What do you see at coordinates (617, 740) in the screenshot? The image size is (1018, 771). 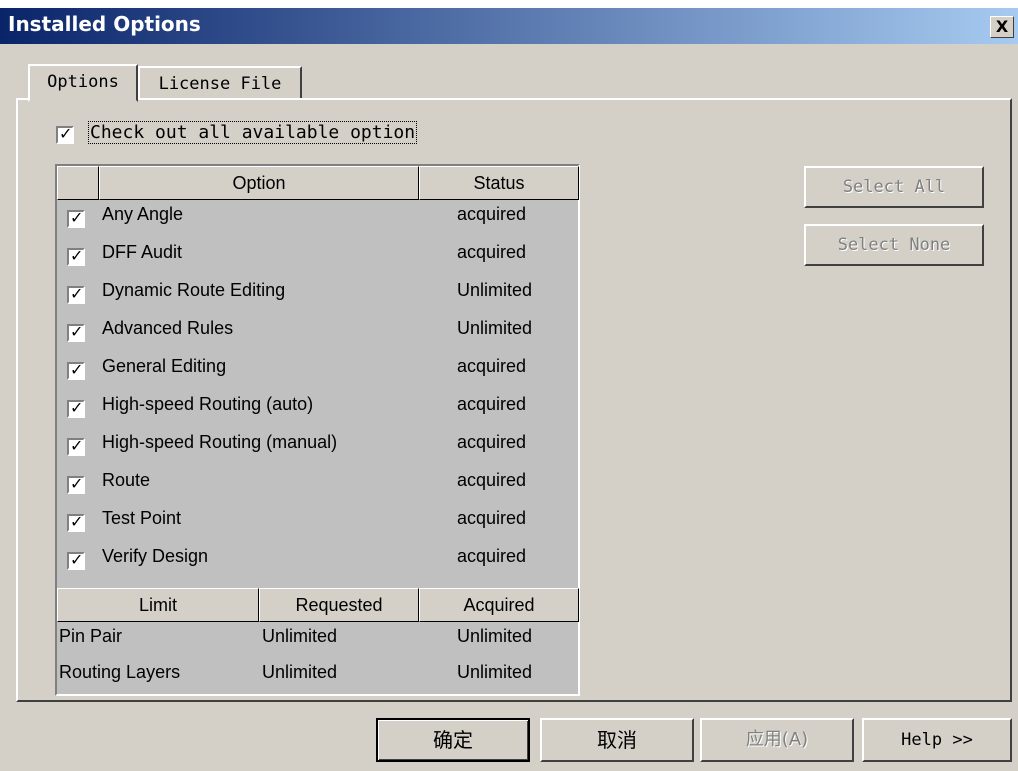 I see `cancel-button: 取消` at bounding box center [617, 740].